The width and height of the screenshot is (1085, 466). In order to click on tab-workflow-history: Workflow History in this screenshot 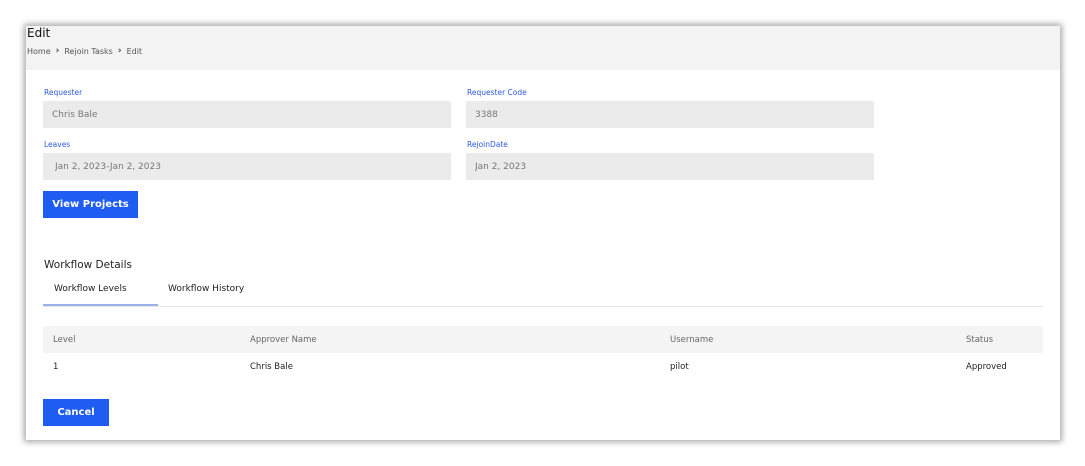, I will do `click(206, 289)`.